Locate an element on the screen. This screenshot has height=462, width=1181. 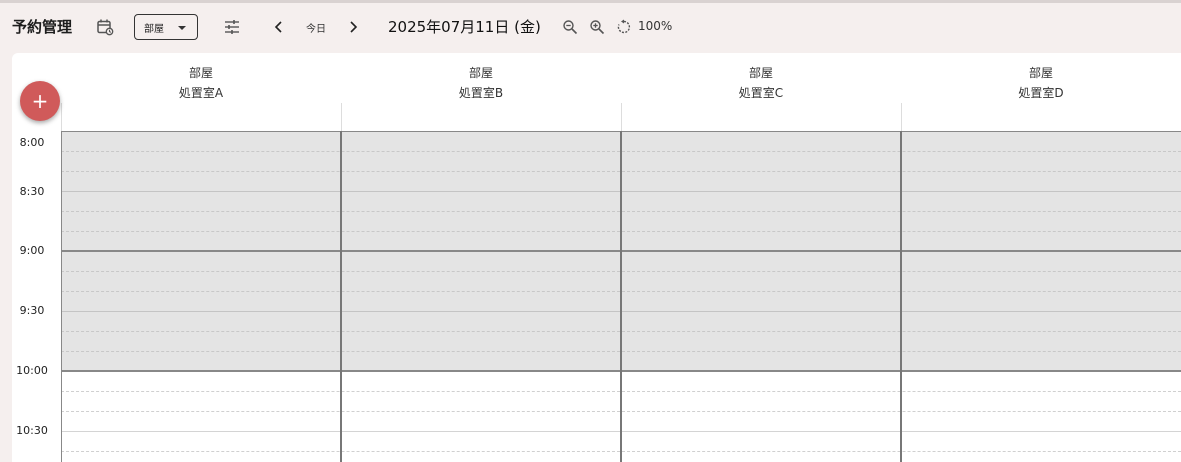
column-header-1: 部屋 処置室A is located at coordinates (201, 78).